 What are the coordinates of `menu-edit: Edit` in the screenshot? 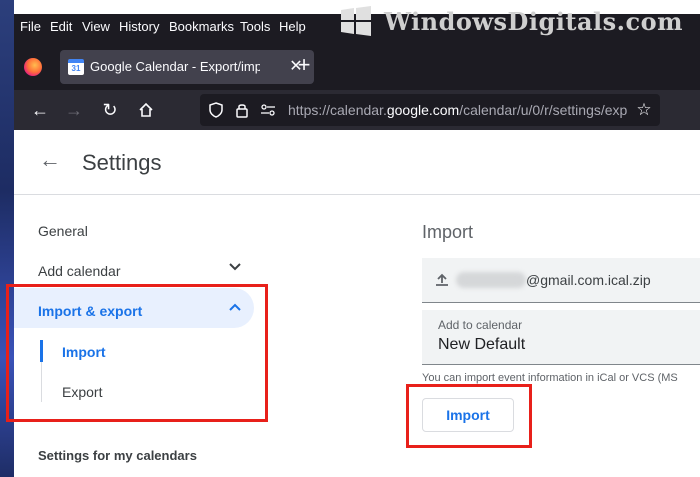 It's located at (61, 26).